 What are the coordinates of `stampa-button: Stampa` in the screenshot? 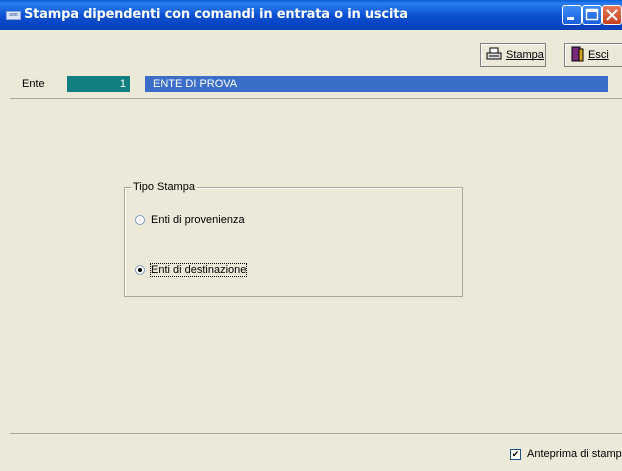 It's located at (513, 55).